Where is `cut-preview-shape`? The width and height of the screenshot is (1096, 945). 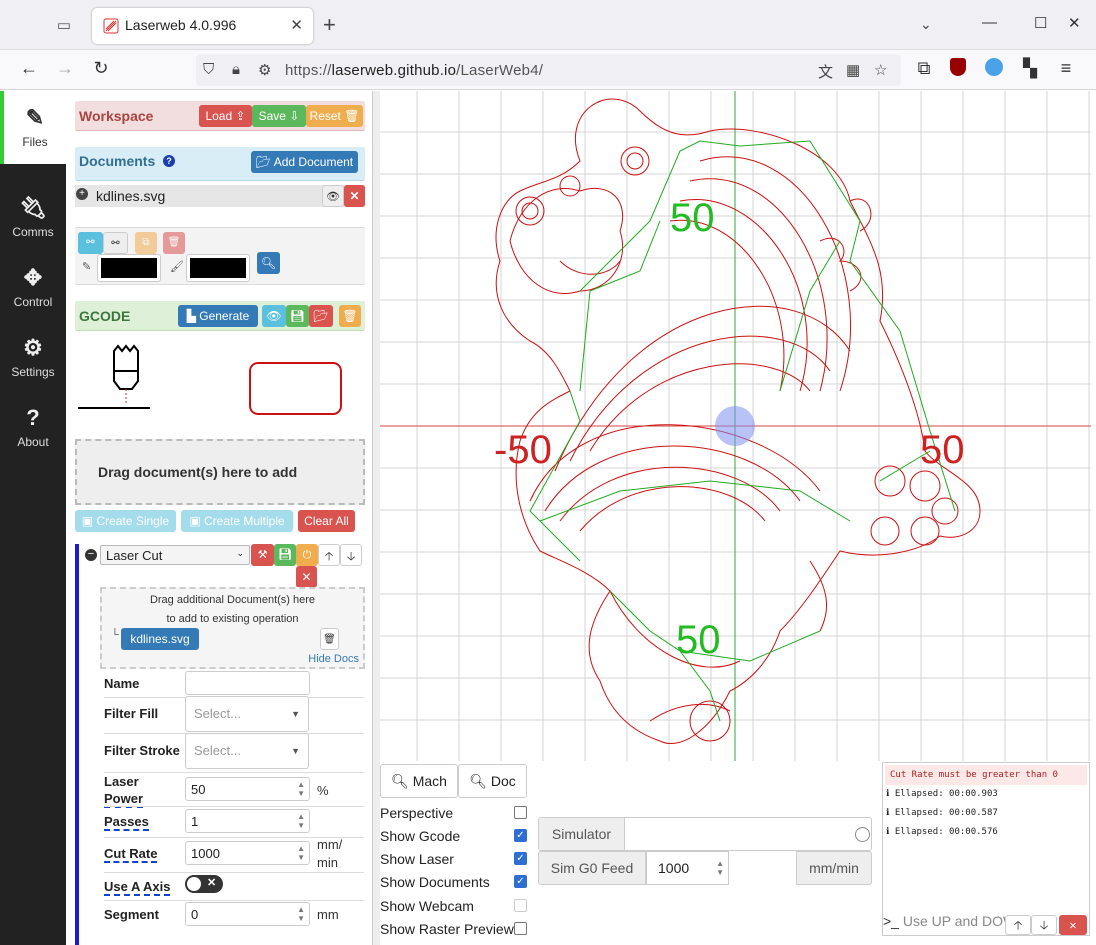
cut-preview-shape is located at coordinates (295, 388).